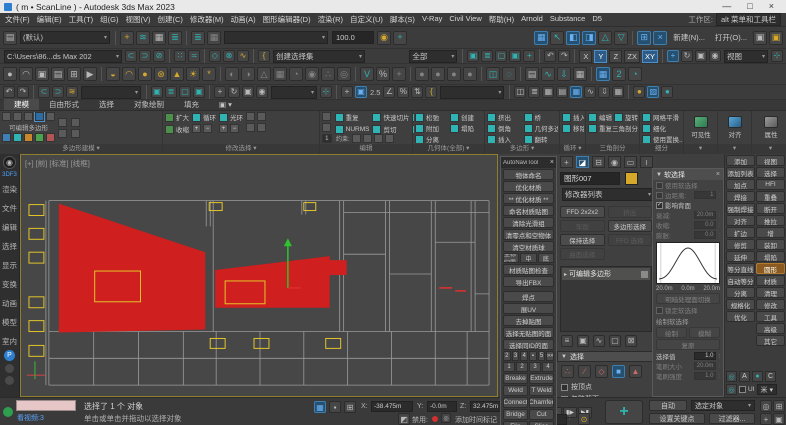 The image size is (786, 425). I want to click on ribbon-button: 快速切片, so click(390, 117).